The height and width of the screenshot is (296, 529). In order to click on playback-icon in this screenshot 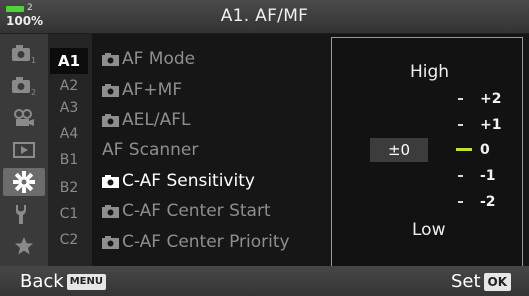, I will do `click(24, 150)`.